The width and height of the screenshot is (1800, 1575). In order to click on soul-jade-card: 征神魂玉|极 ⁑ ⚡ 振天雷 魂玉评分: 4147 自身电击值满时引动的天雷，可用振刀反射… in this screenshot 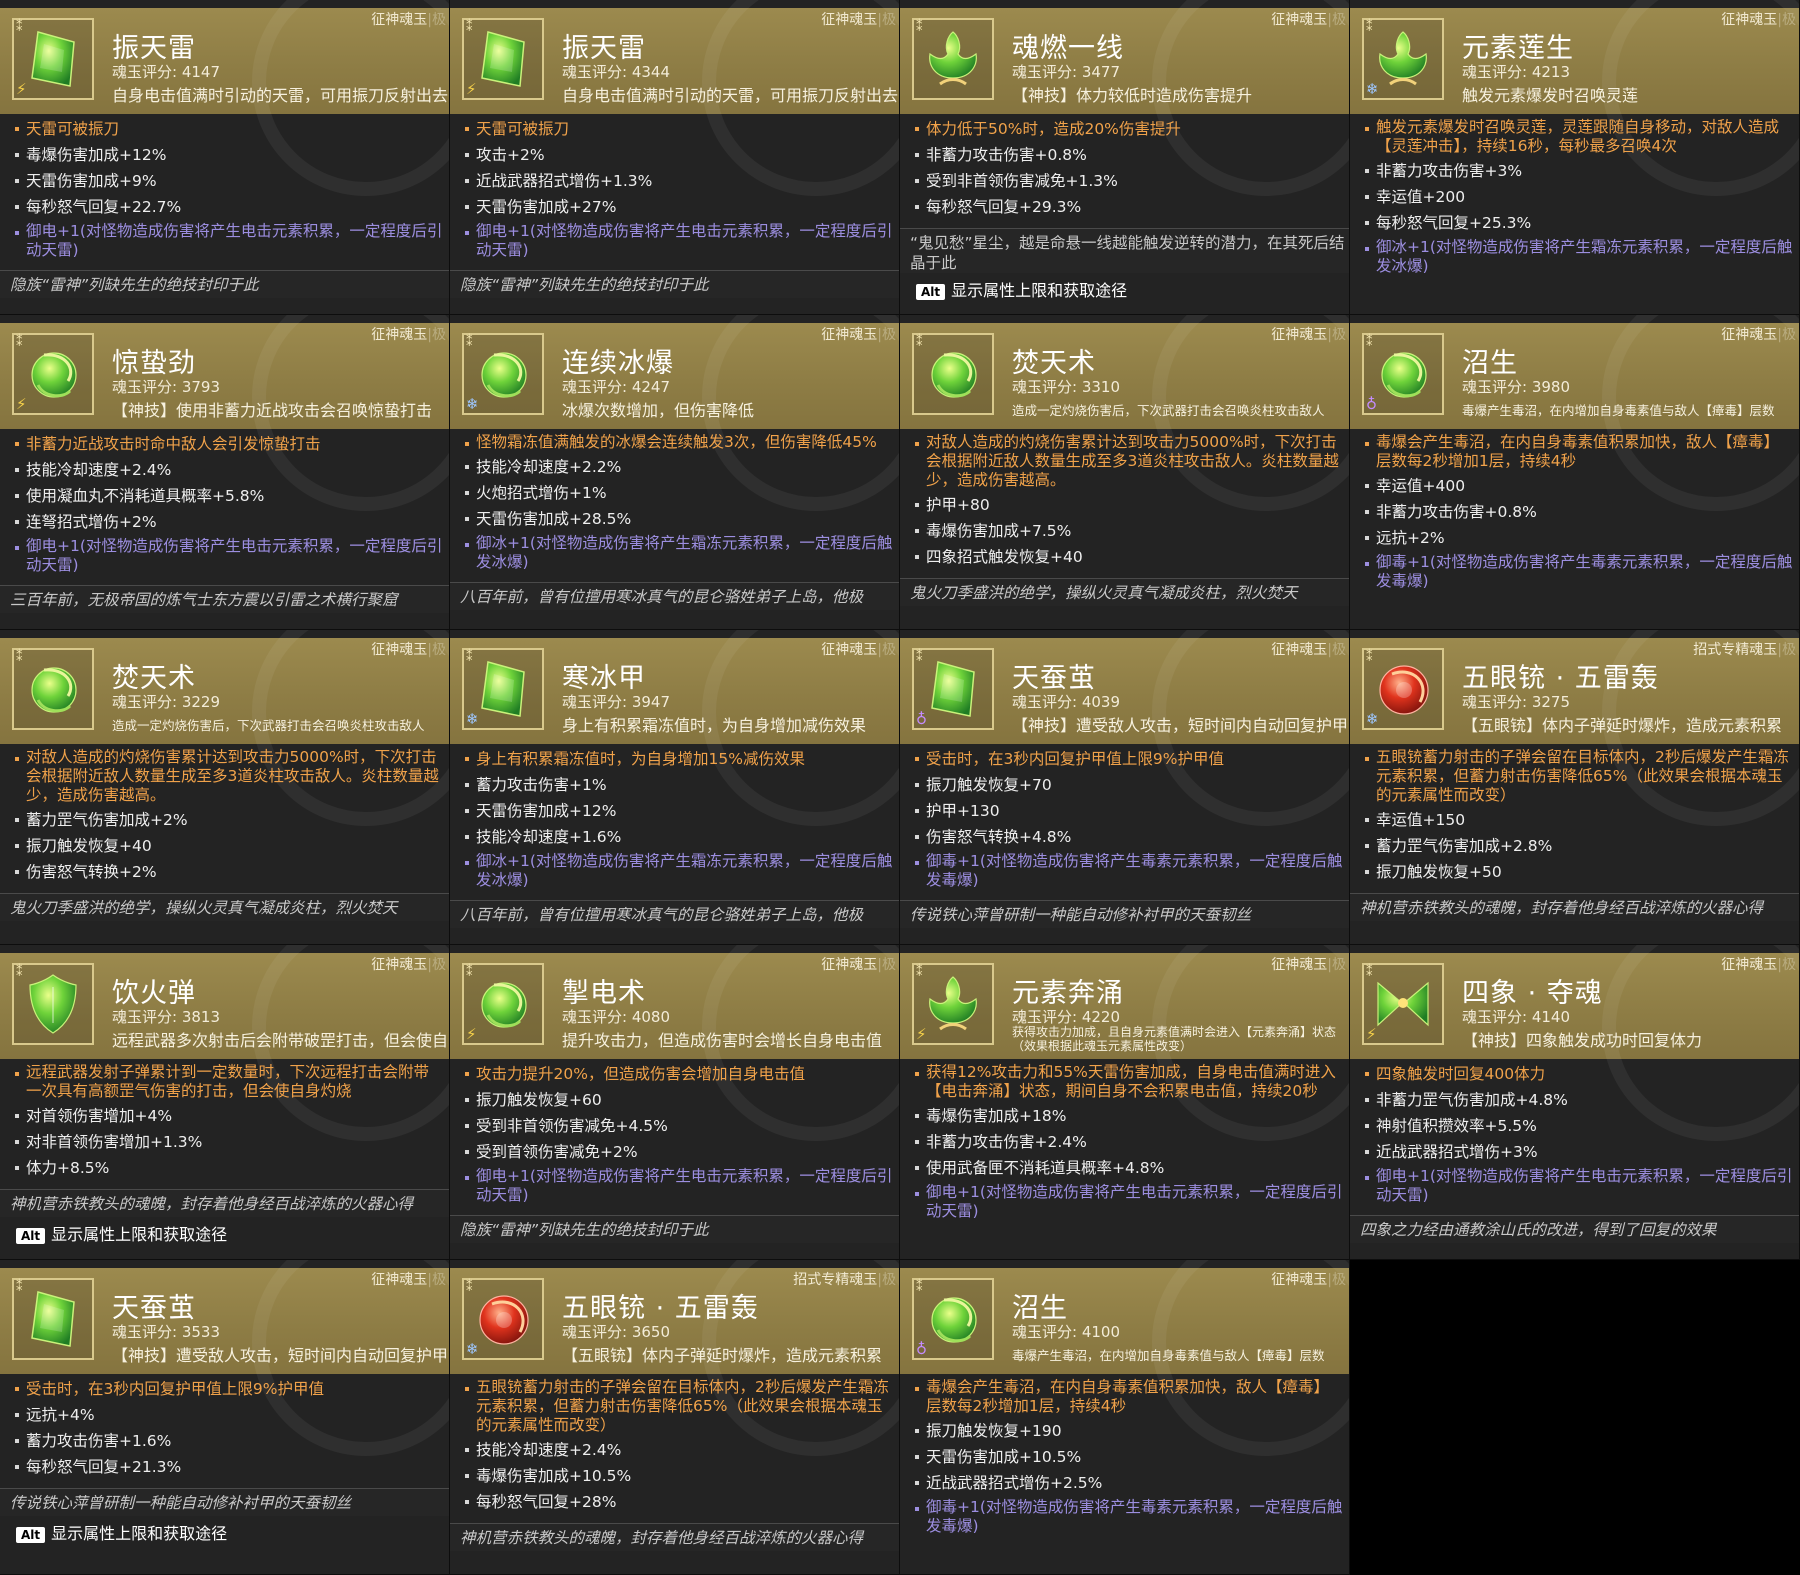, I will do `click(225, 157)`.